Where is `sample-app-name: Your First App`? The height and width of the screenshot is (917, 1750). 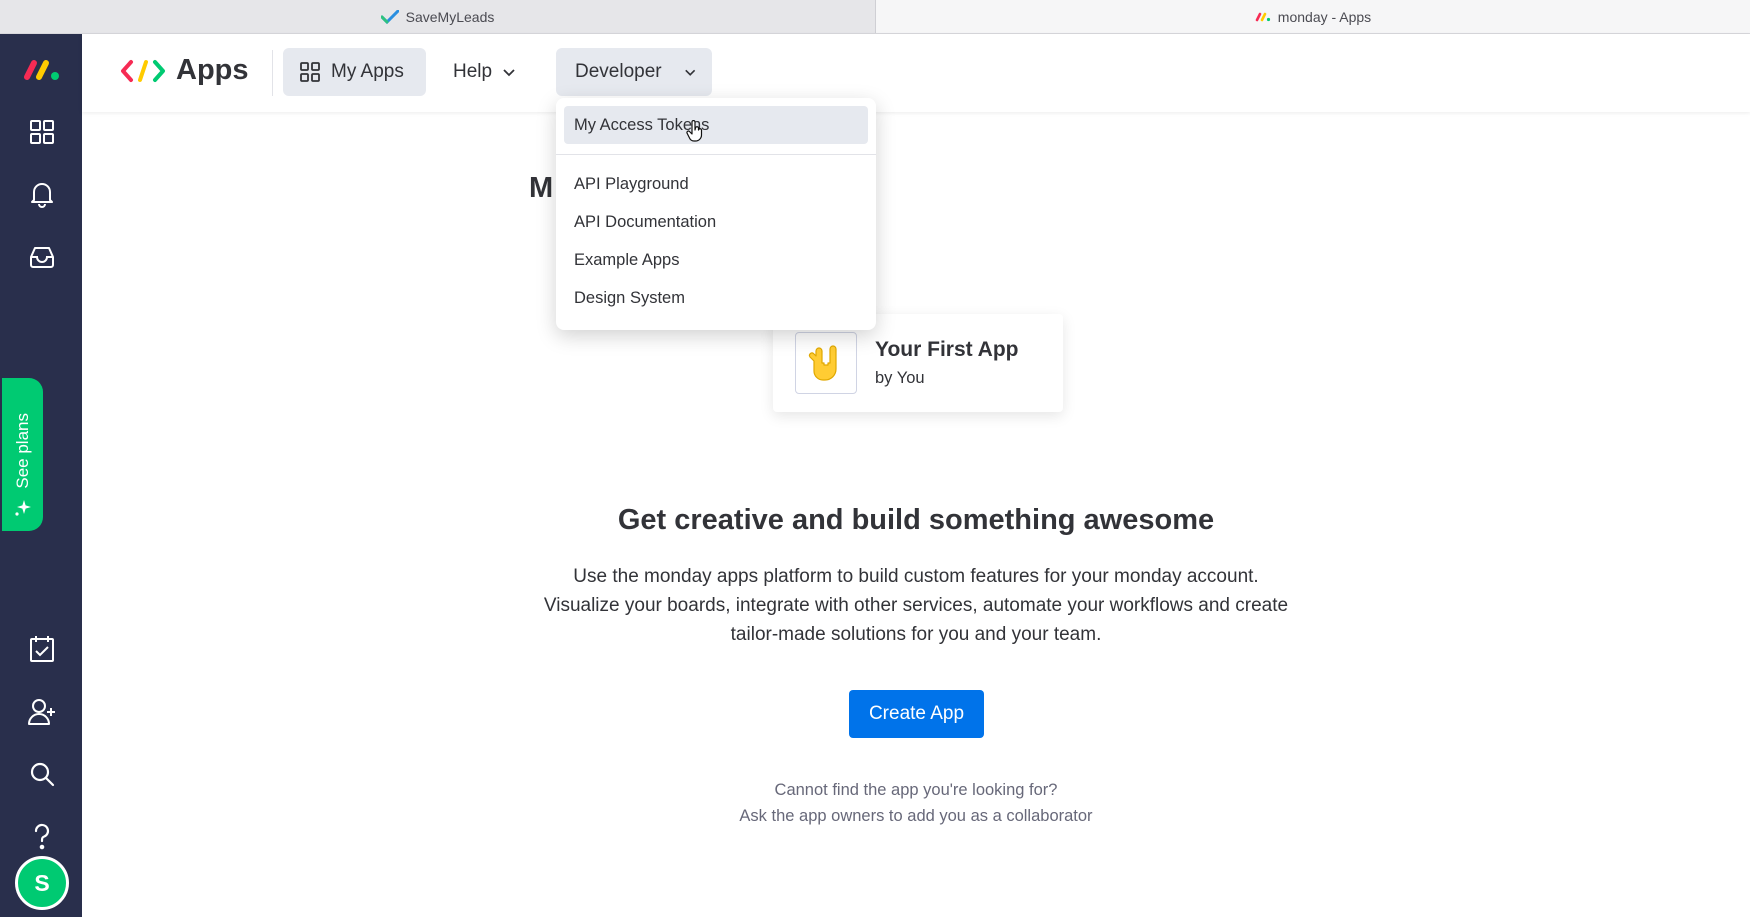
sample-app-name: Your First App is located at coordinates (947, 349).